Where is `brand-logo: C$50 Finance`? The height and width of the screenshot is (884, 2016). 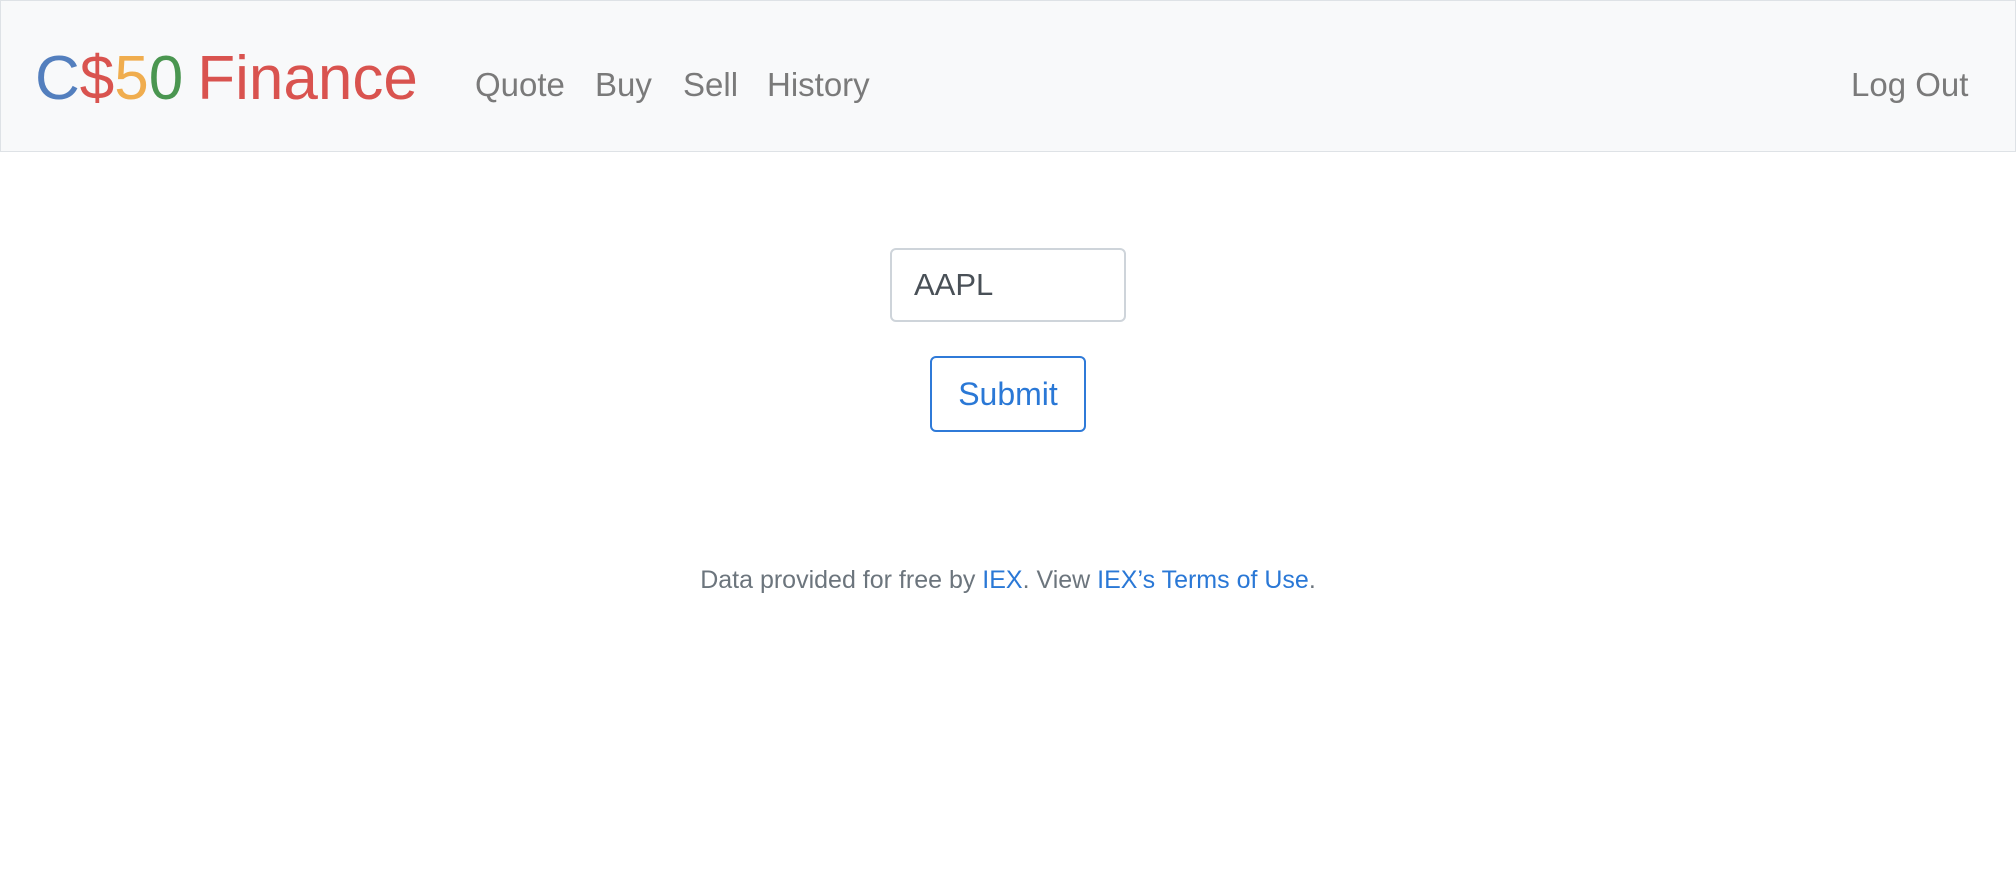
brand-logo: C$50 Finance is located at coordinates (226, 79).